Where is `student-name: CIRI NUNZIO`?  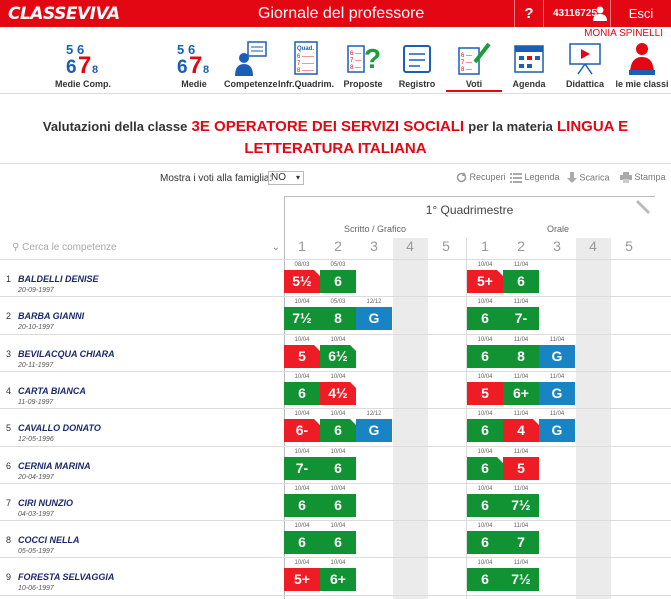
student-name: CIRI NUNZIO is located at coordinates (45, 503).